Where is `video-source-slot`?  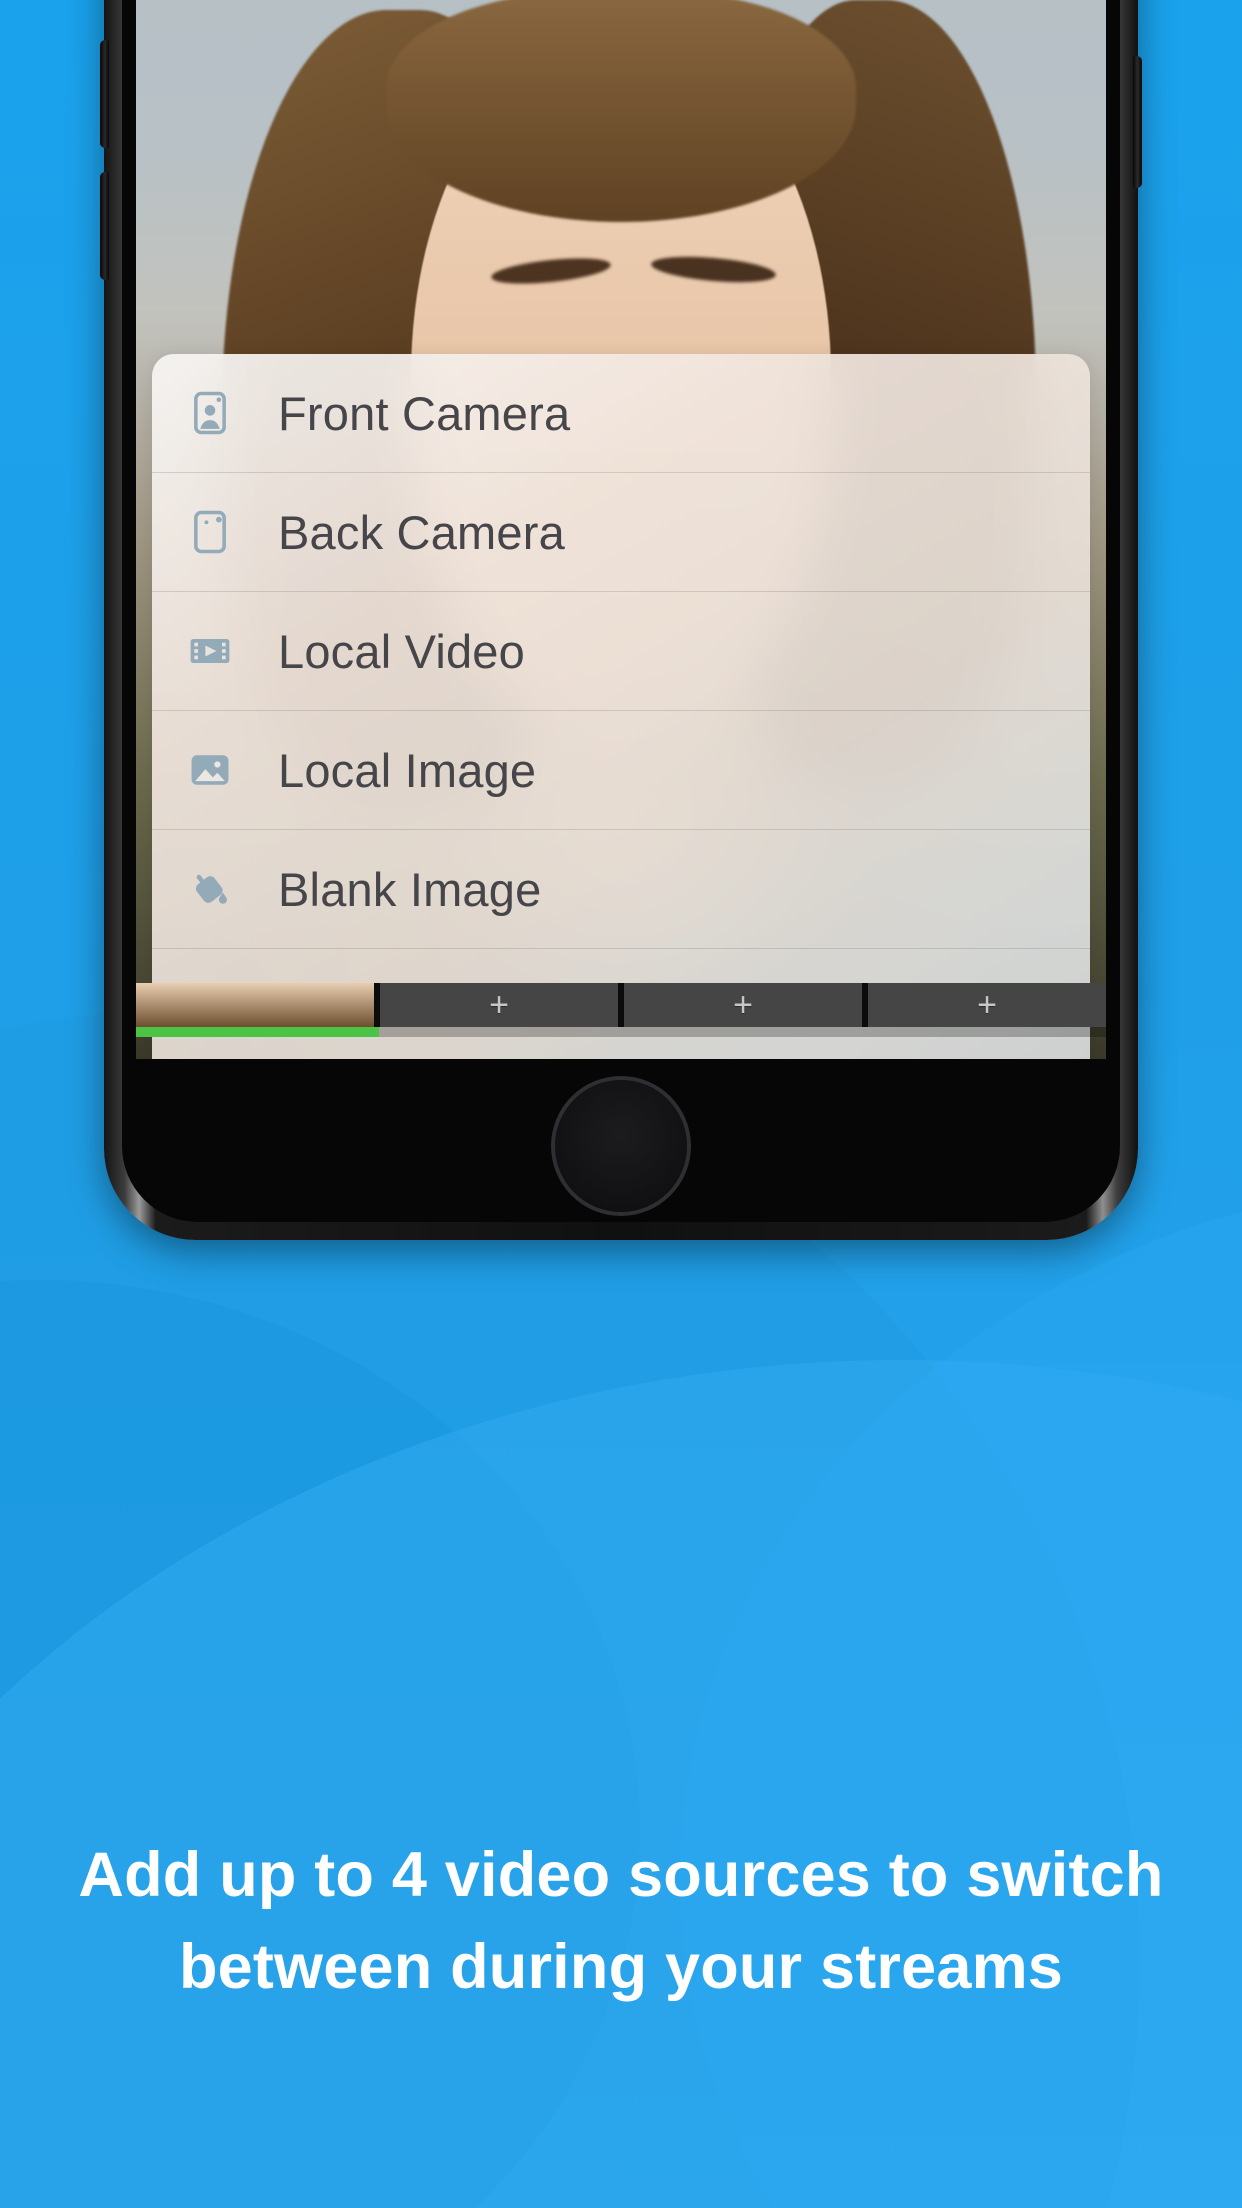 video-source-slot is located at coordinates (255, 1005).